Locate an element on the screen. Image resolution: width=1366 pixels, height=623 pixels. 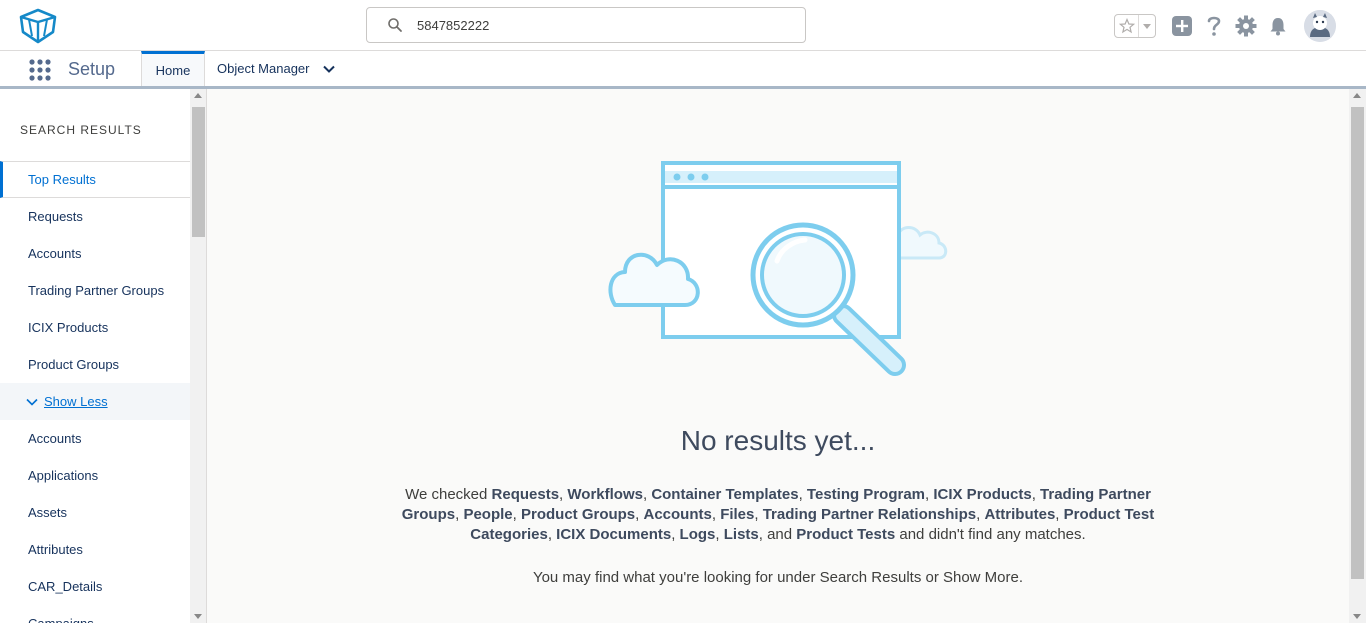
sidebar-item-trading-partner-groups: Trading Partner Groups is located at coordinates (95, 290).